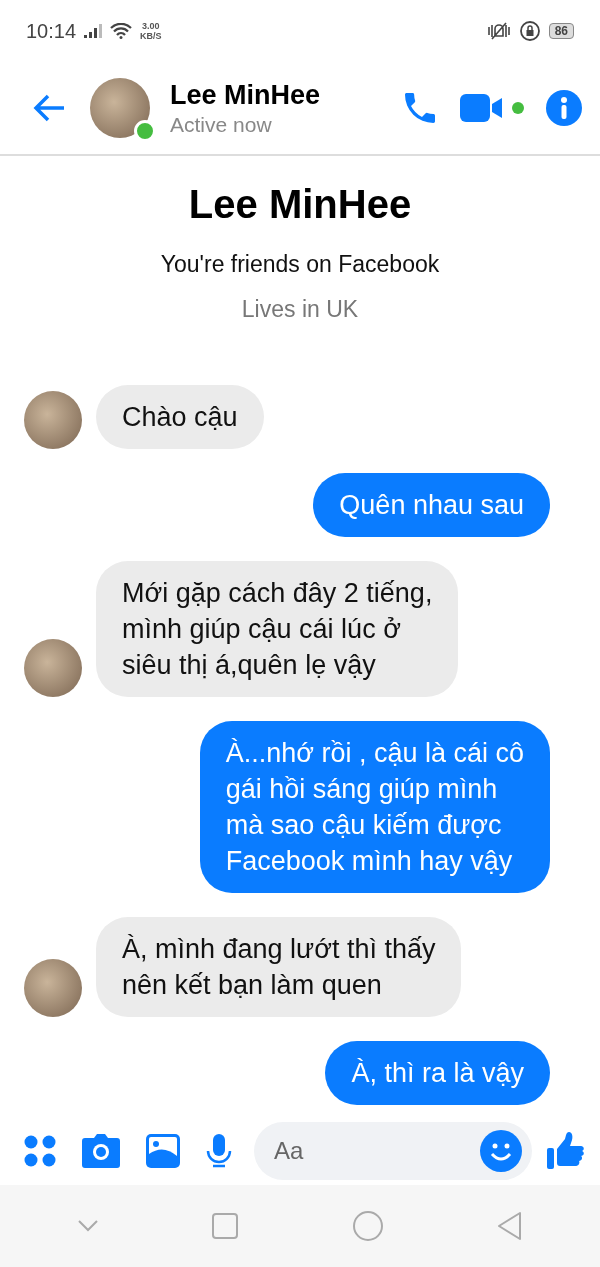  What do you see at coordinates (221, 124) in the screenshot?
I see `active-status: Active now` at bounding box center [221, 124].